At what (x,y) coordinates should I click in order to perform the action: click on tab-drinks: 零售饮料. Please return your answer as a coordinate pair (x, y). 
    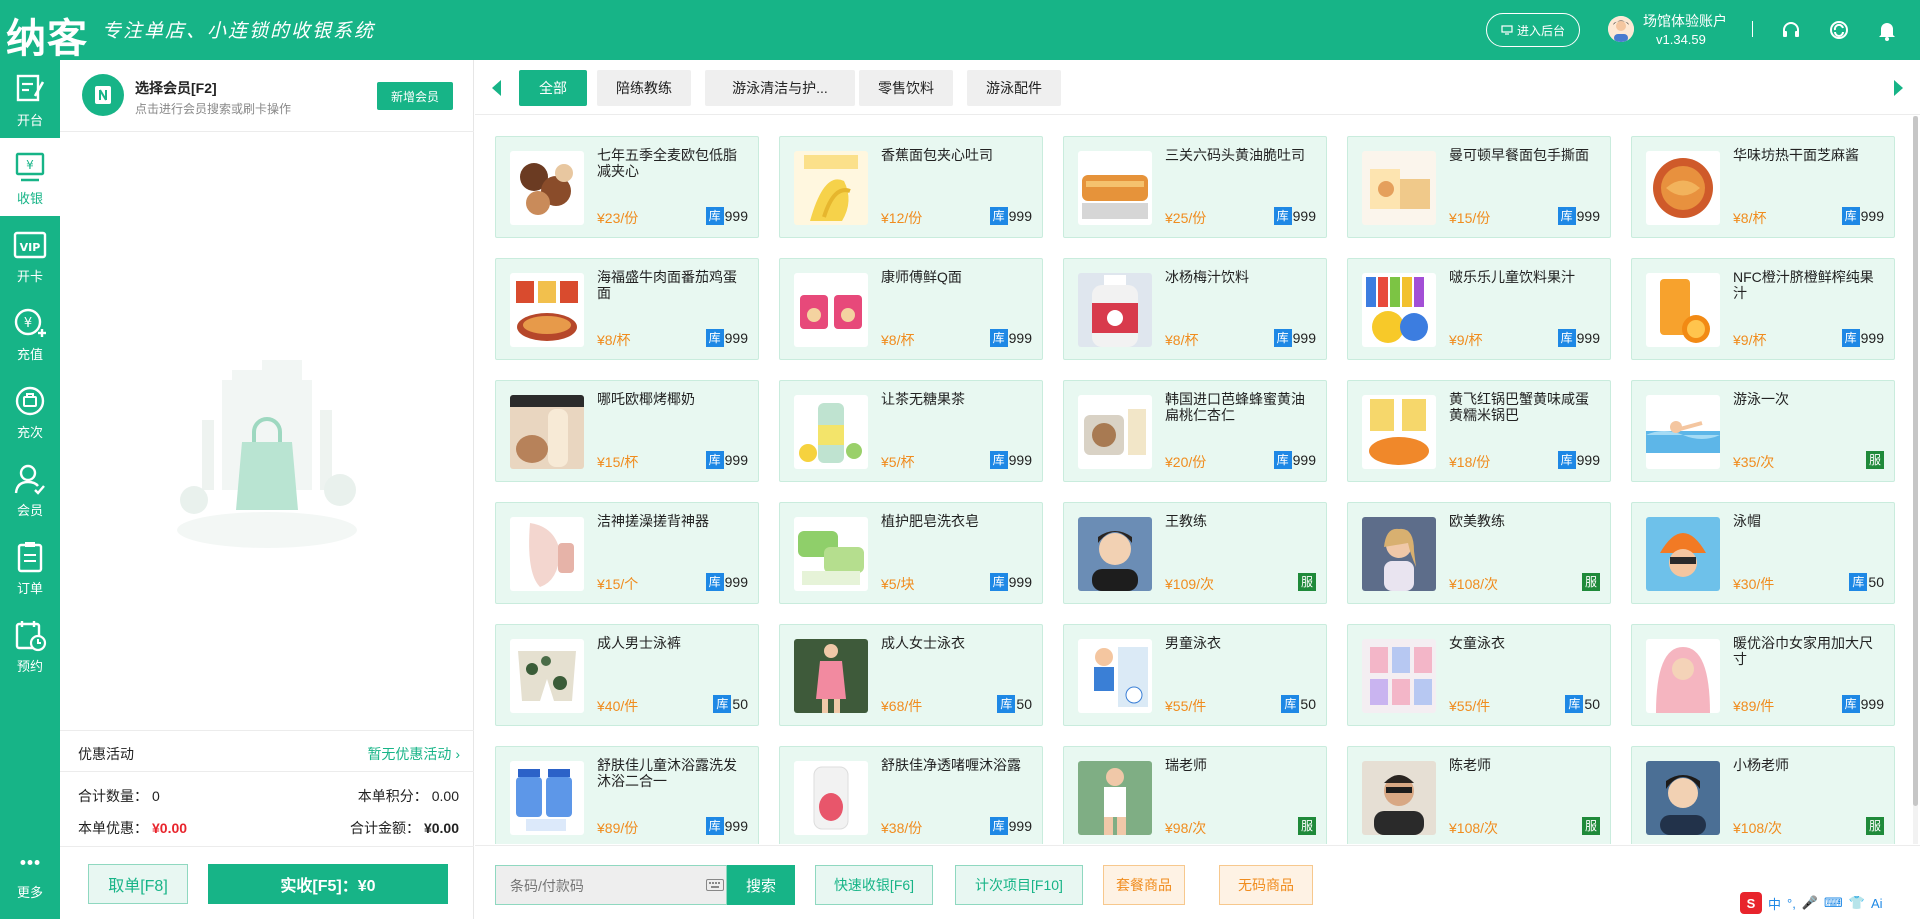
    Looking at the image, I should click on (906, 88).